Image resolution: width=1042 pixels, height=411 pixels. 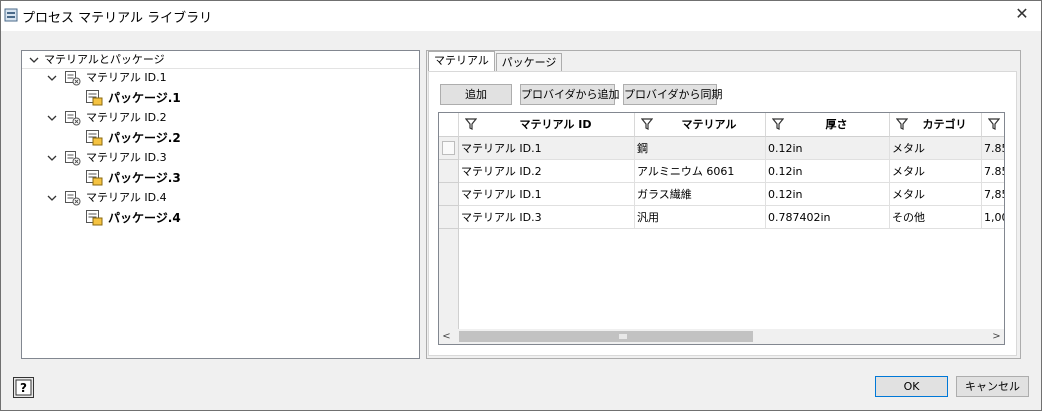 I want to click on horizontal-scrollbar: < >, so click(x=721, y=336).